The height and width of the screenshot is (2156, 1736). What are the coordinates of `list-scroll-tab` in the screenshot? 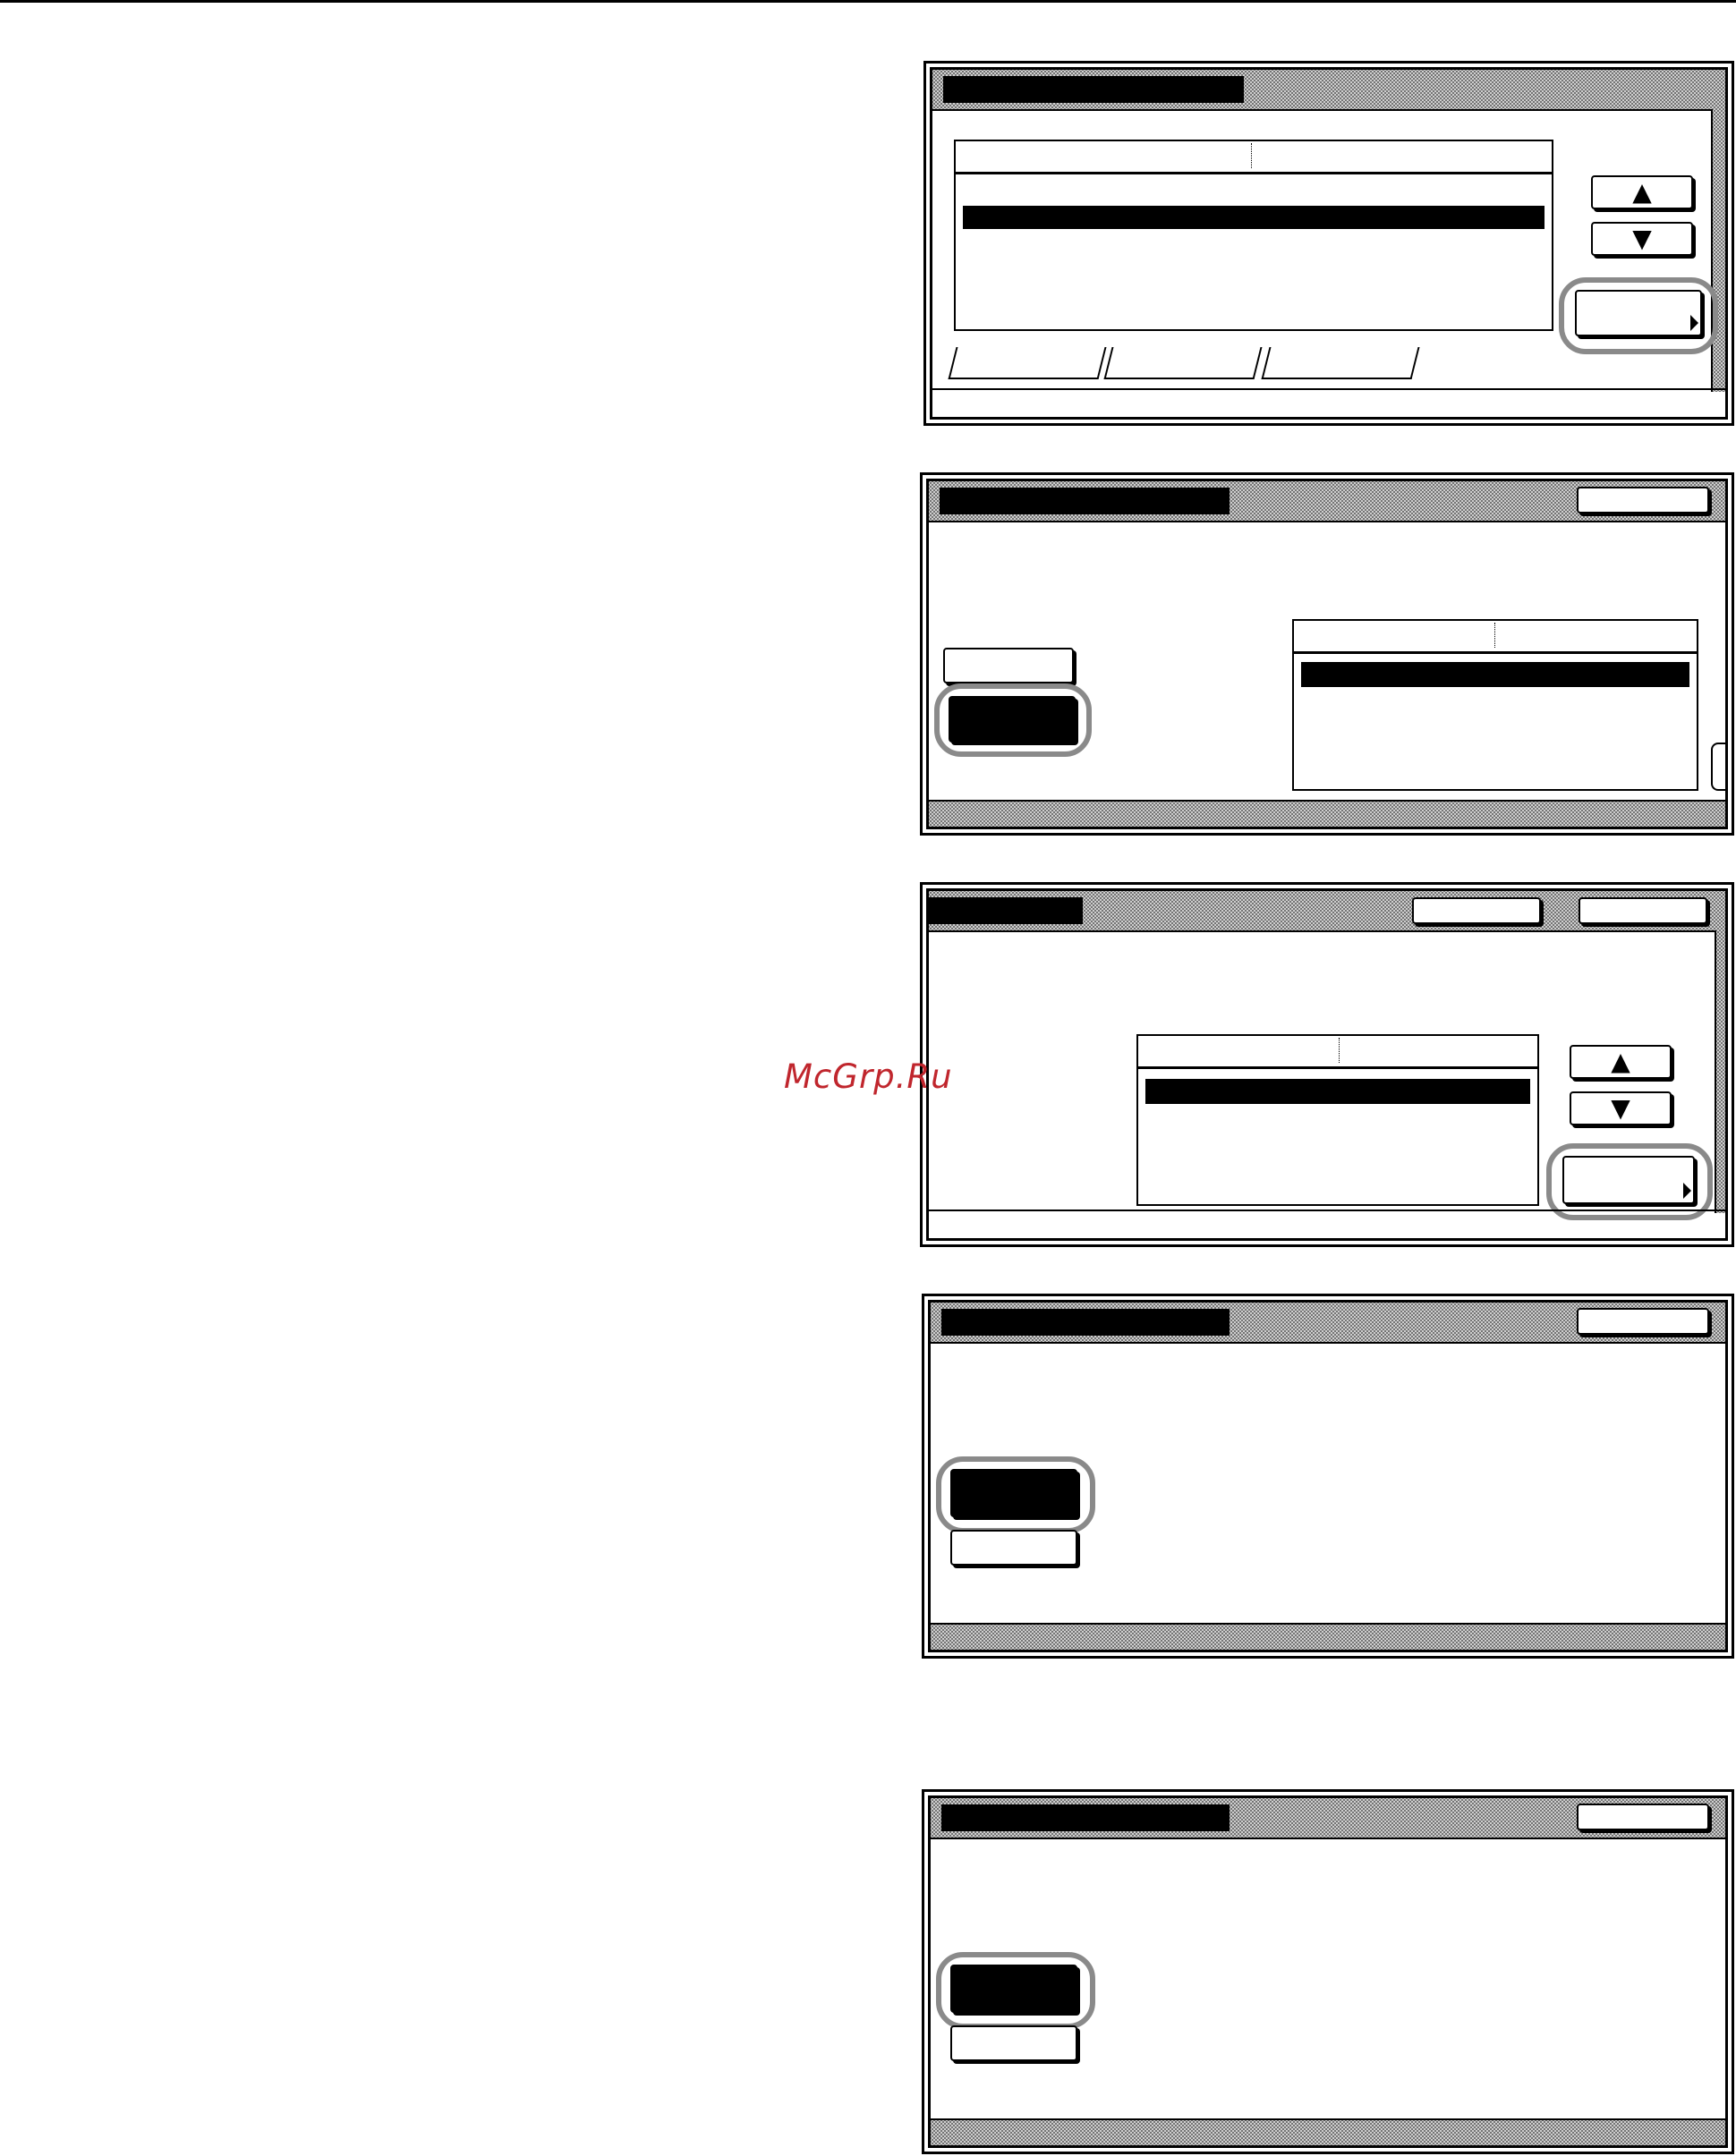 It's located at (1718, 767).